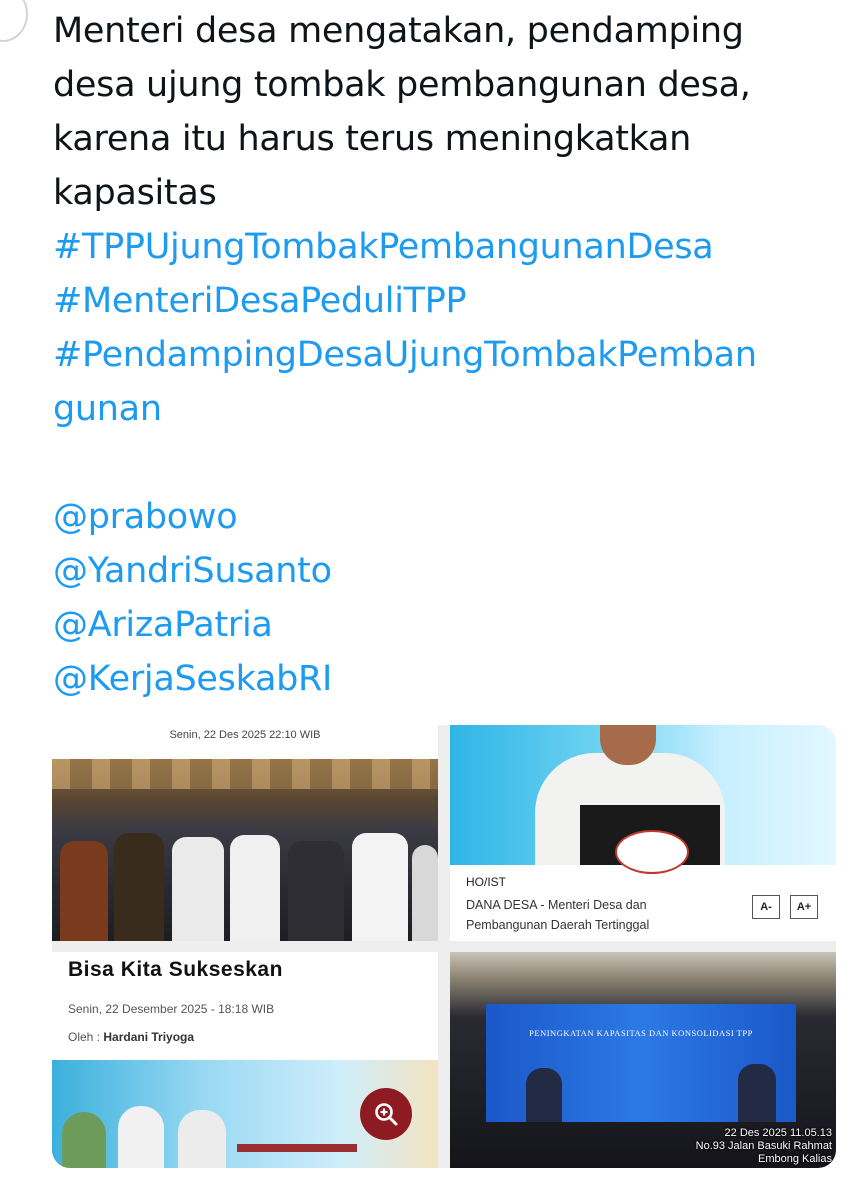 The width and height of the screenshot is (867, 1200). I want to click on zoom-button, so click(386, 1114).